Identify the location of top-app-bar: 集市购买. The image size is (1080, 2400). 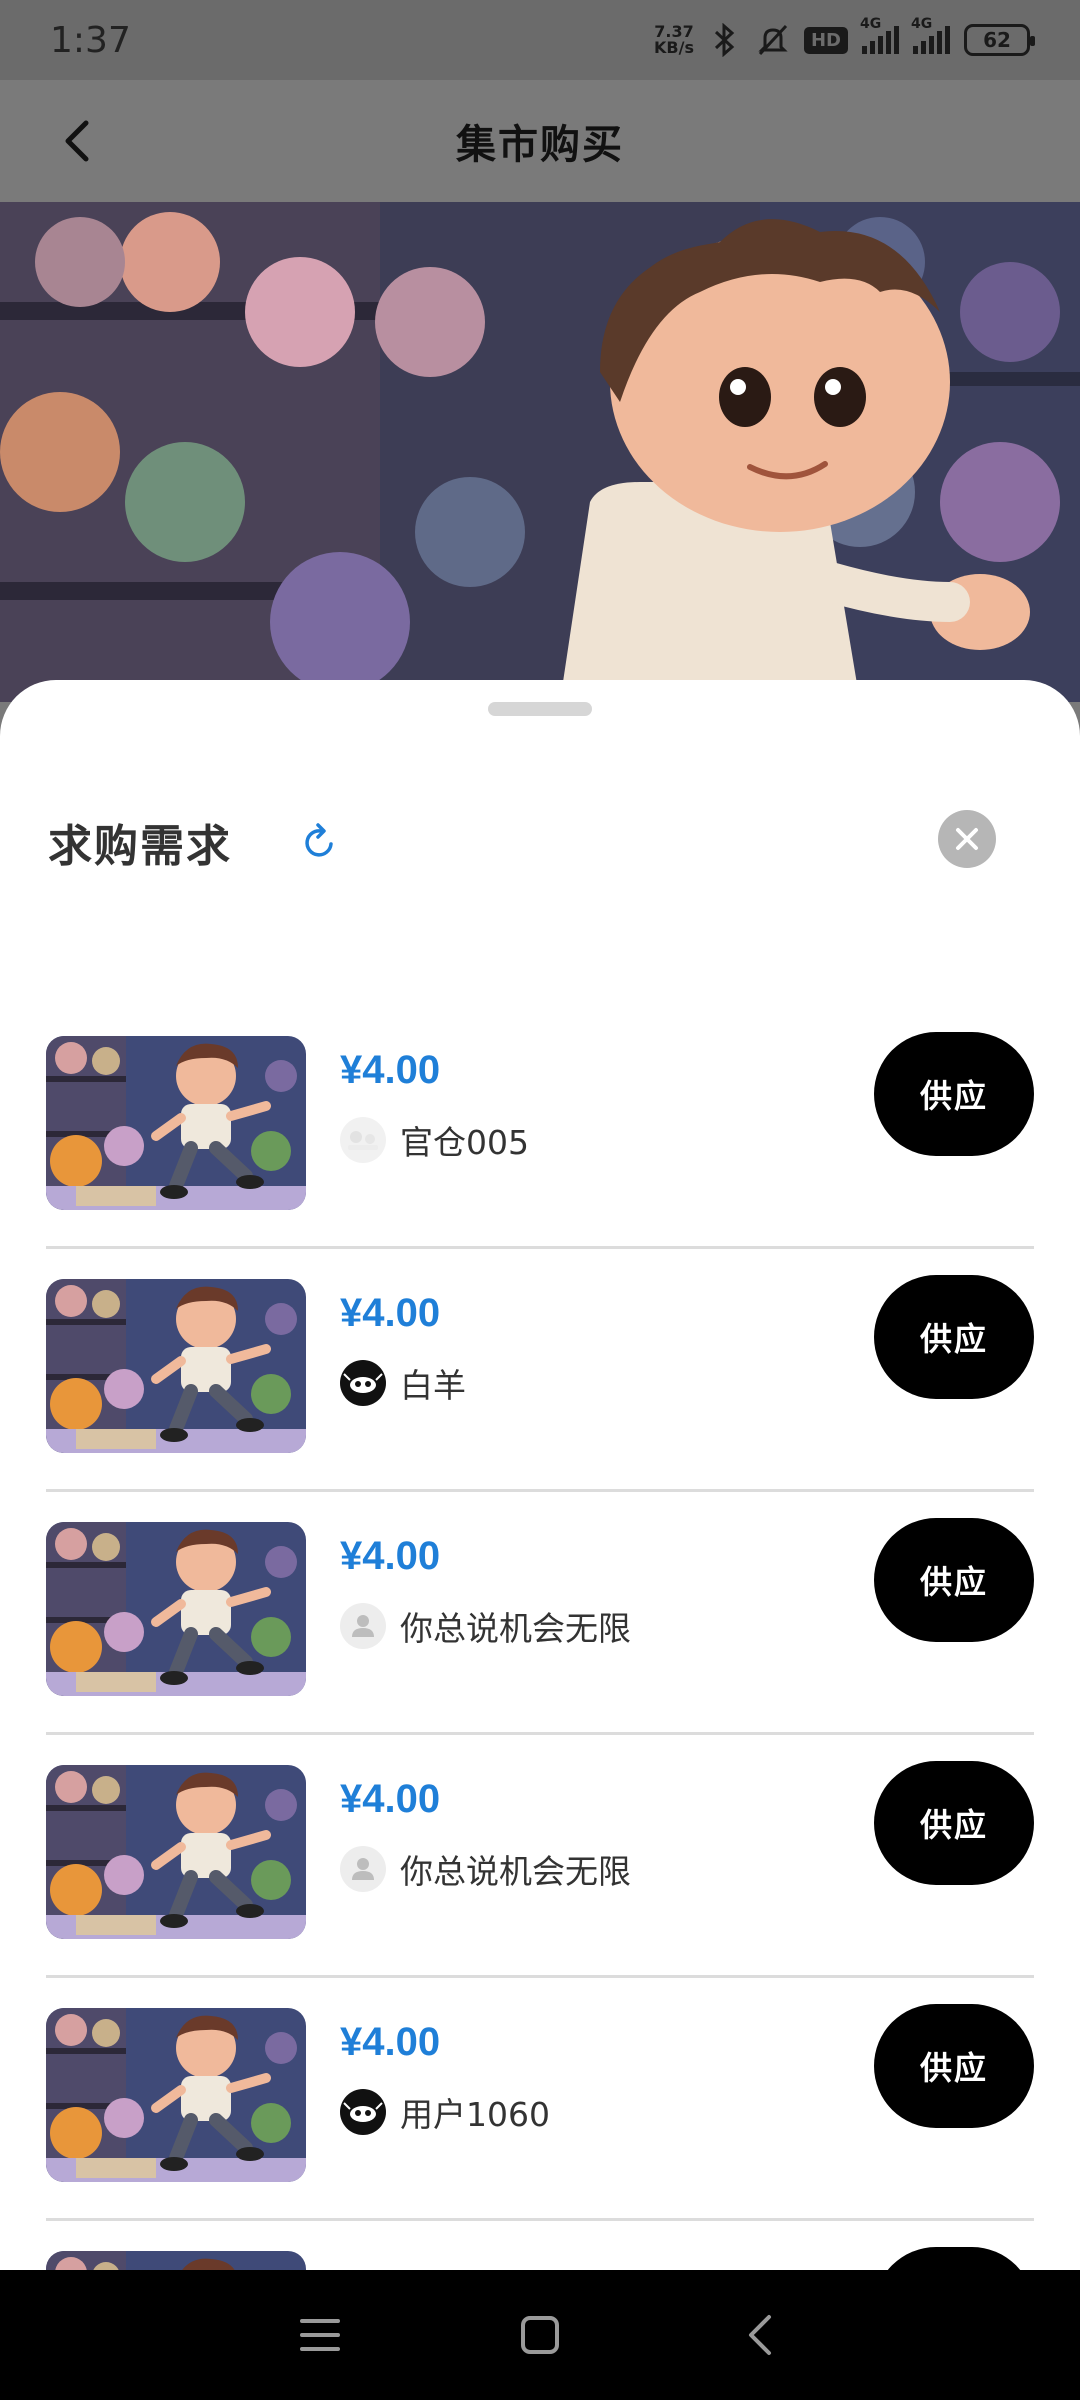
(540, 141).